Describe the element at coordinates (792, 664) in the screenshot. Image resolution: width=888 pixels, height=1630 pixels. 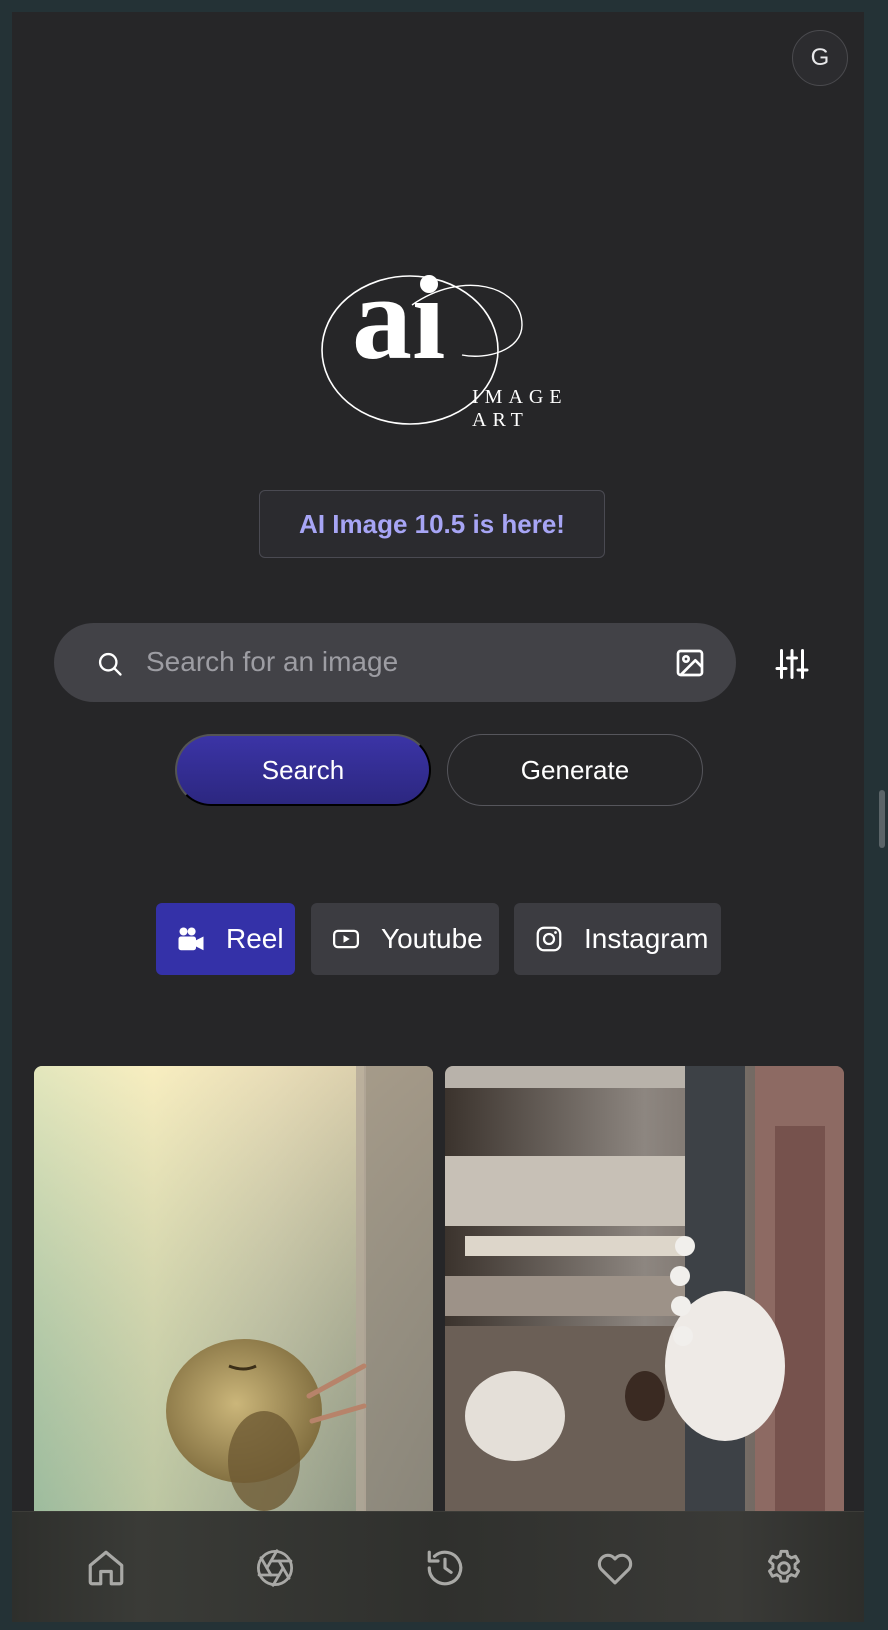
I see `sliders-icon` at that location.